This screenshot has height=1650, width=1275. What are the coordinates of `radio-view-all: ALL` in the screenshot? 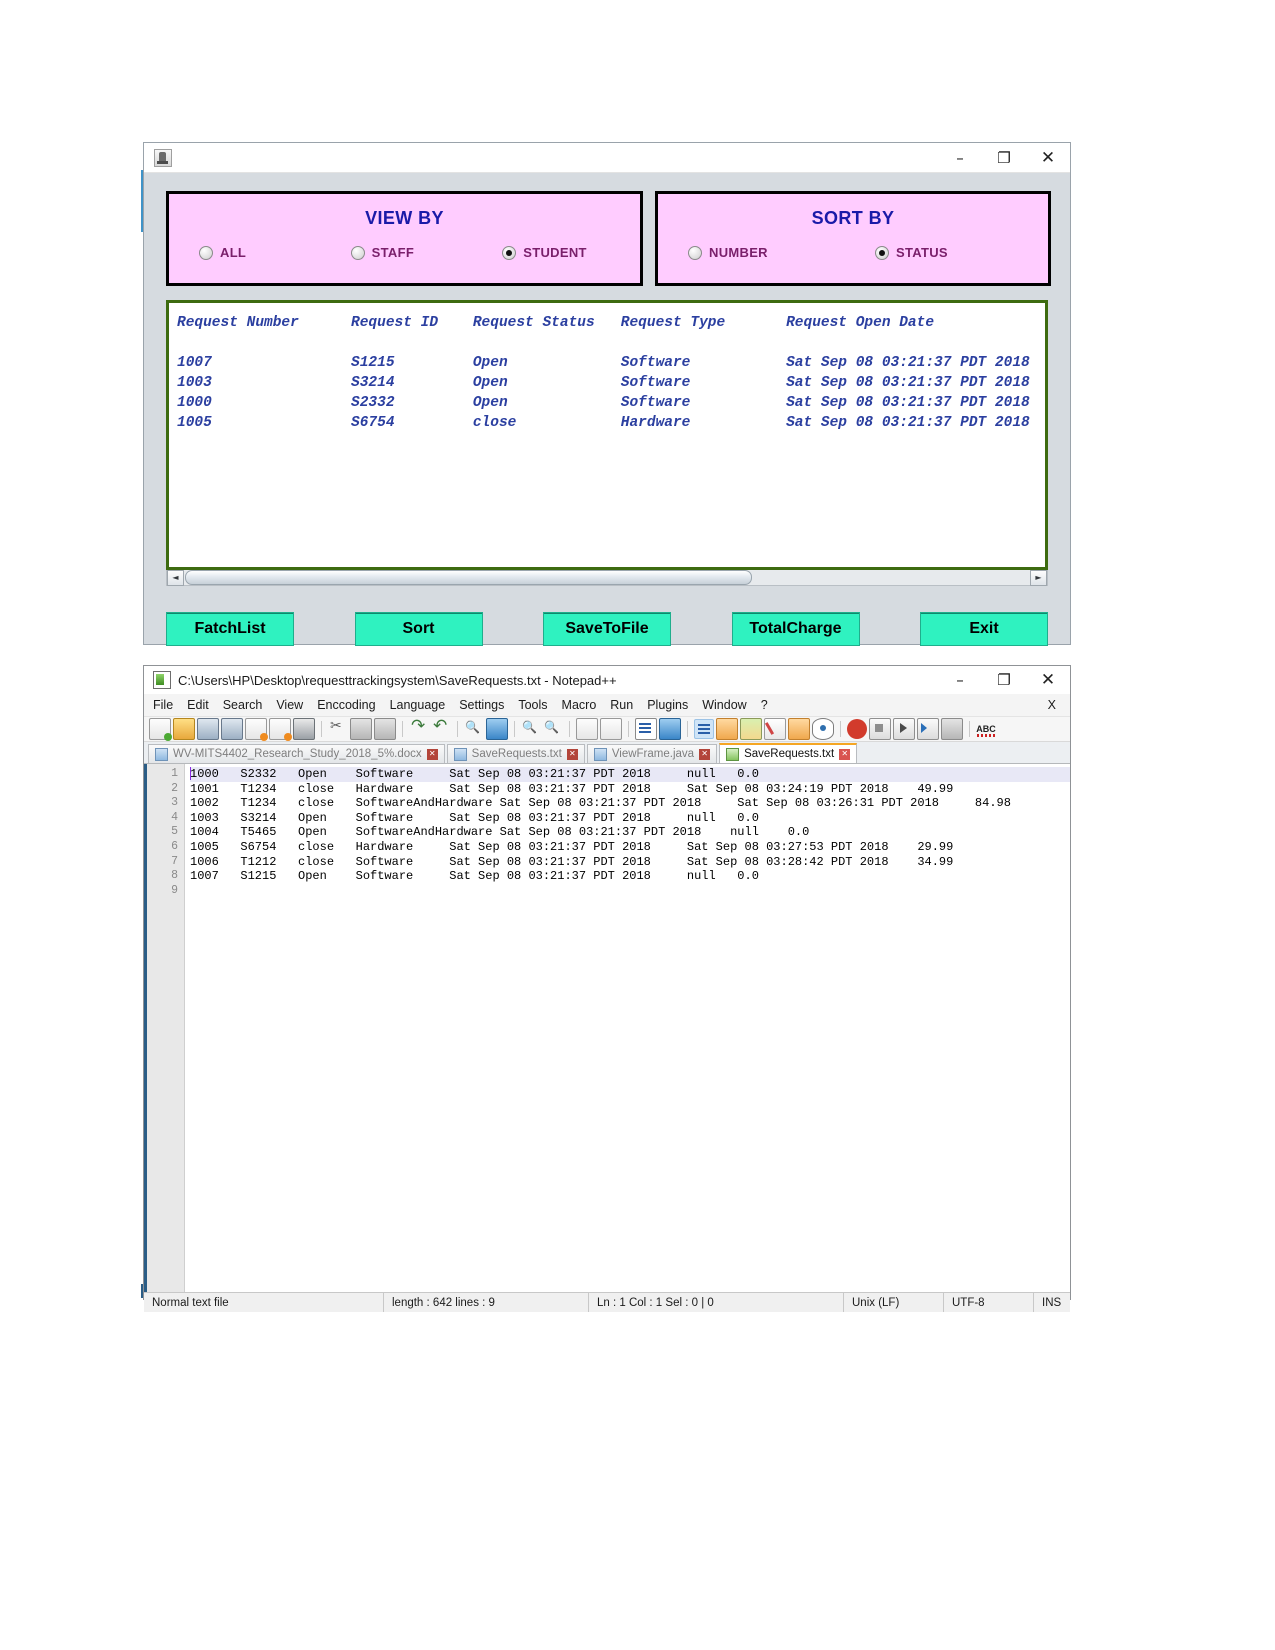 It's located at (253, 252).